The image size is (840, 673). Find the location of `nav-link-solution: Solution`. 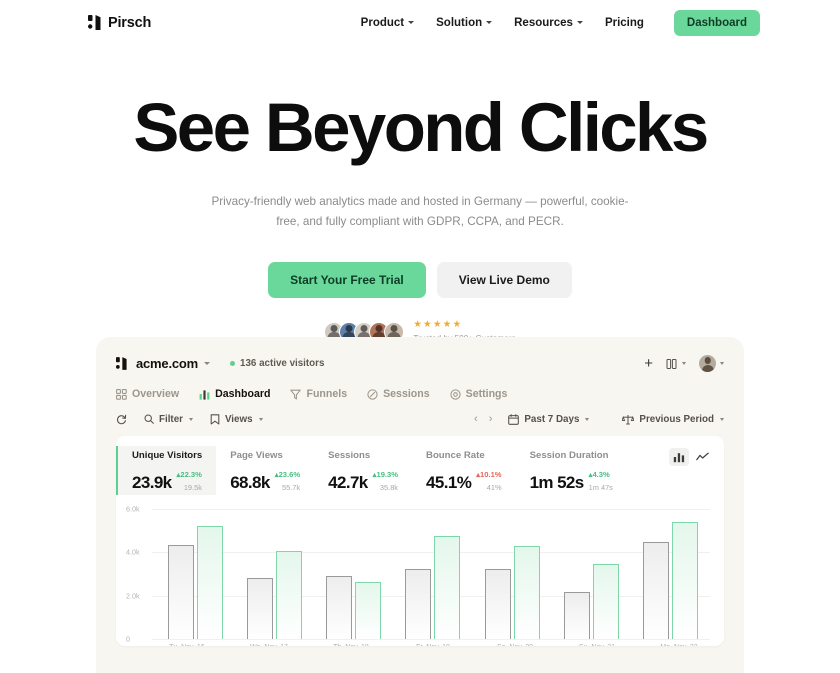

nav-link-solution: Solution is located at coordinates (464, 22).